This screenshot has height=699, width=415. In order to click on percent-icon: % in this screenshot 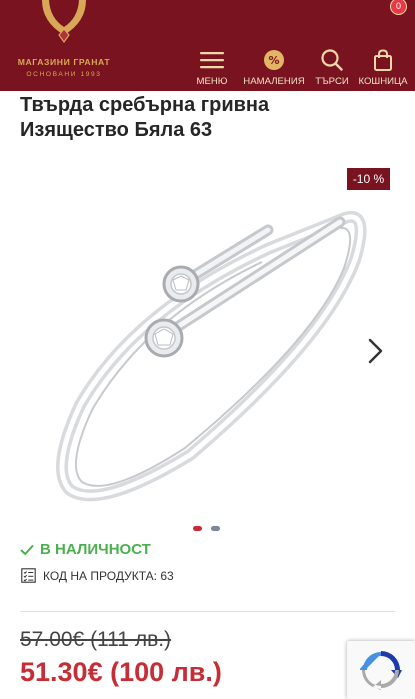, I will do `click(274, 60)`.